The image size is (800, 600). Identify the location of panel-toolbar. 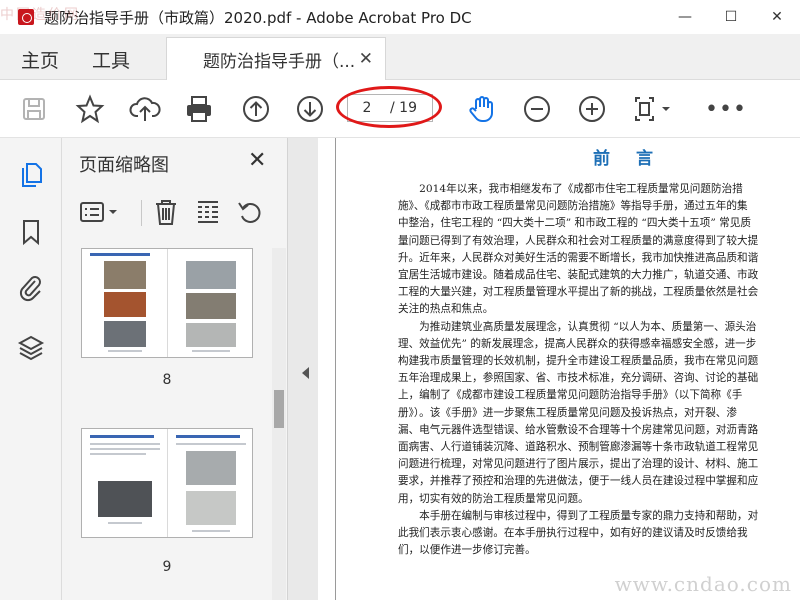
(175, 212).